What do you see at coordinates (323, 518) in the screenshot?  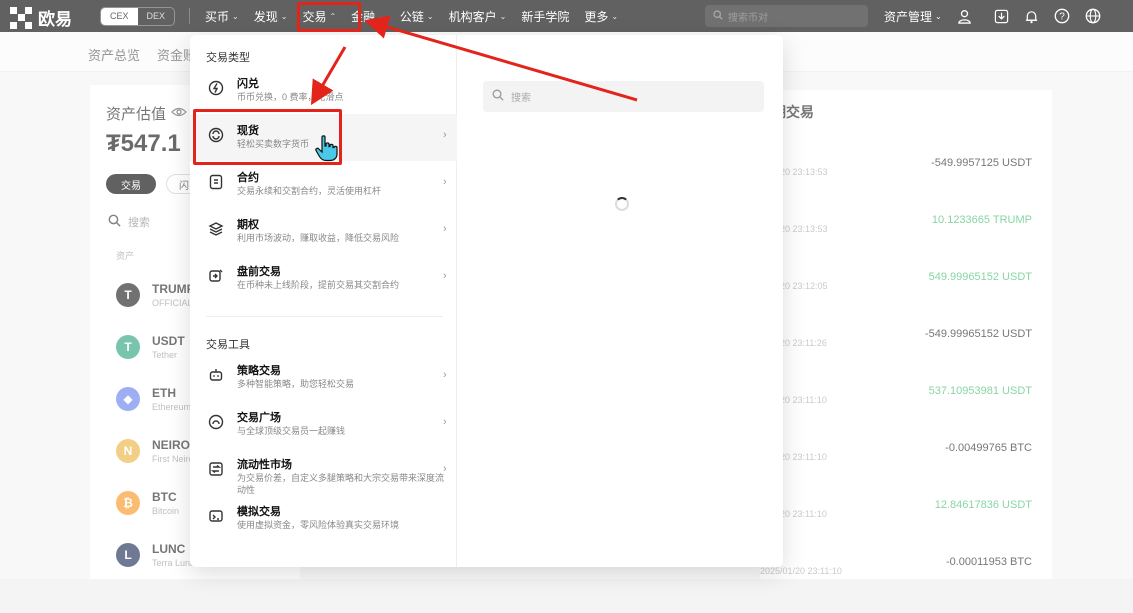 I see `menu-item-tools-3: 模拟交易 使用虚拟资金，零风险体验真实交易环境` at bounding box center [323, 518].